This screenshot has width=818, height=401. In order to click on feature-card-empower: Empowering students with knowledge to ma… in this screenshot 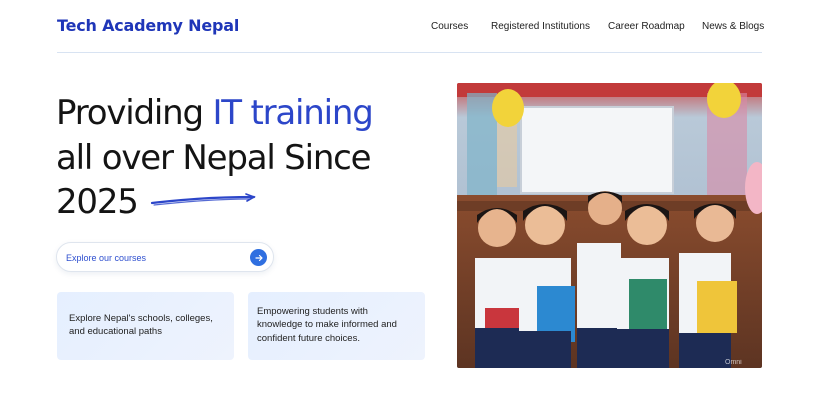, I will do `click(336, 326)`.